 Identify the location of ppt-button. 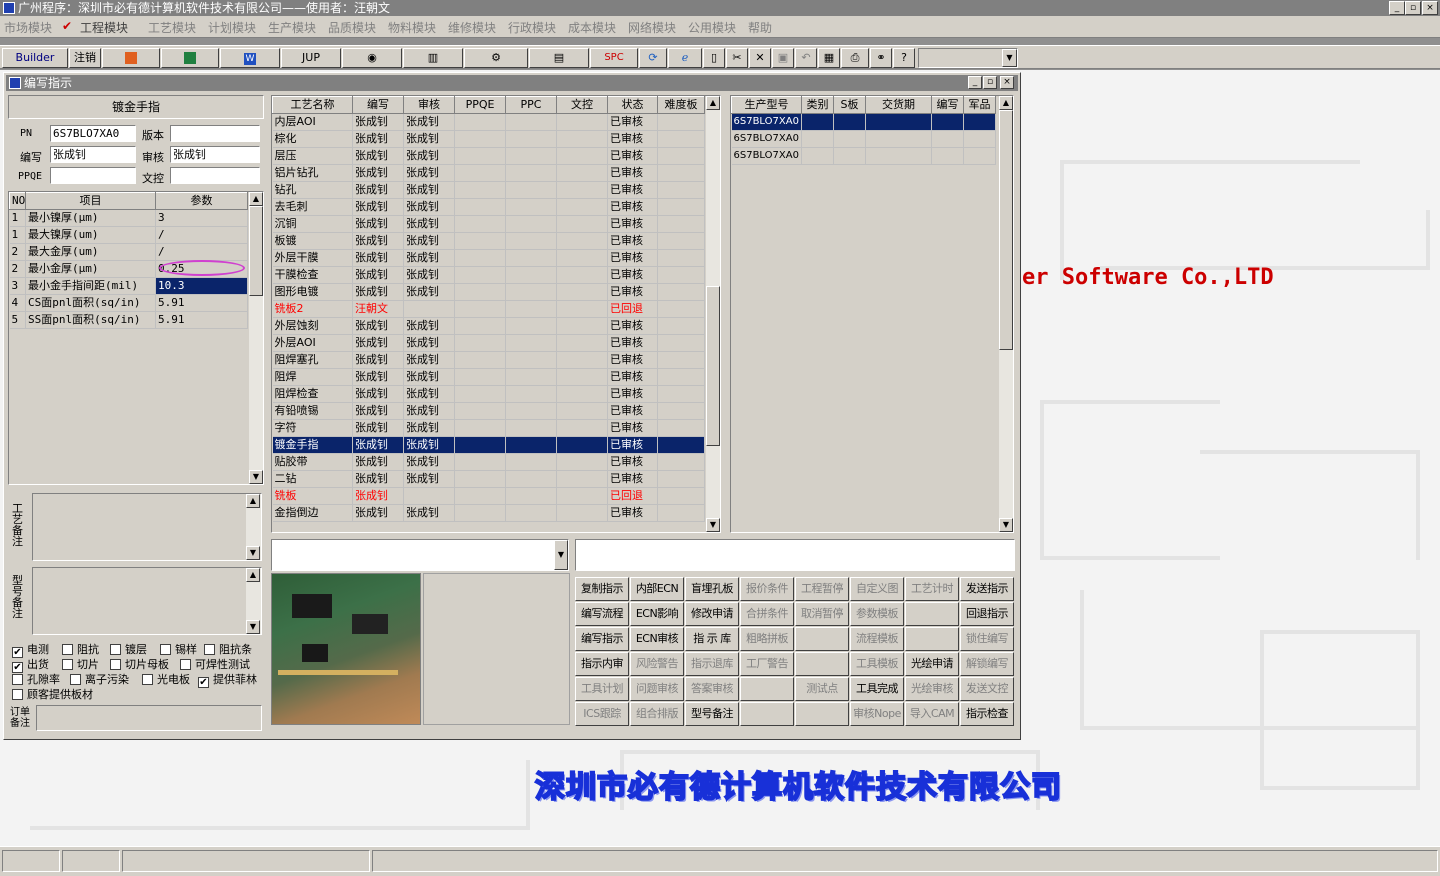
(131, 58).